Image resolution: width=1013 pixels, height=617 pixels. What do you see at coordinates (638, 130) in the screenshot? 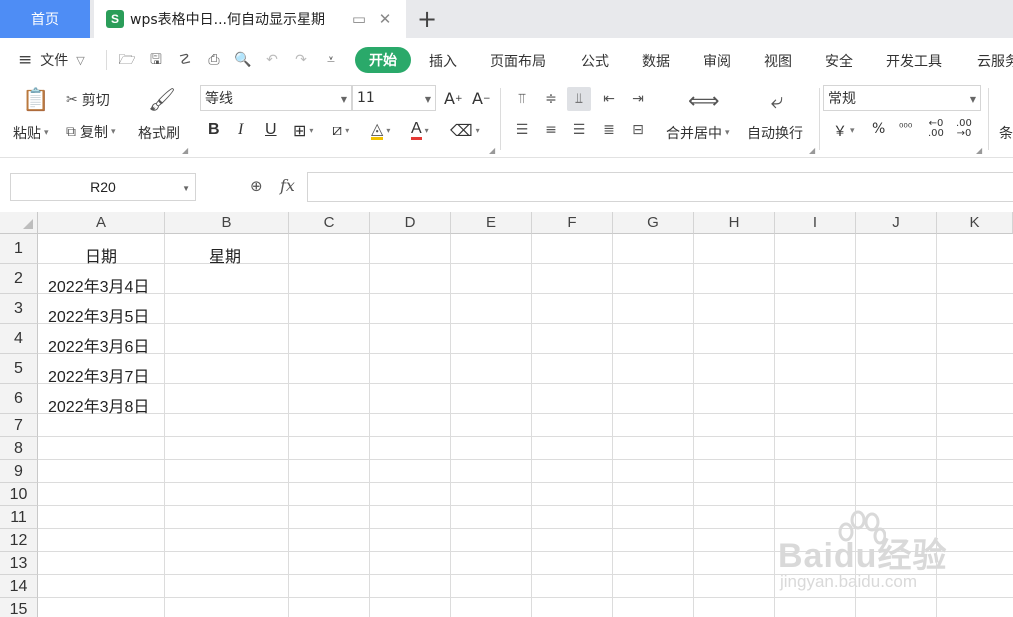
I see `distributed-icon: ⊟` at bounding box center [638, 130].